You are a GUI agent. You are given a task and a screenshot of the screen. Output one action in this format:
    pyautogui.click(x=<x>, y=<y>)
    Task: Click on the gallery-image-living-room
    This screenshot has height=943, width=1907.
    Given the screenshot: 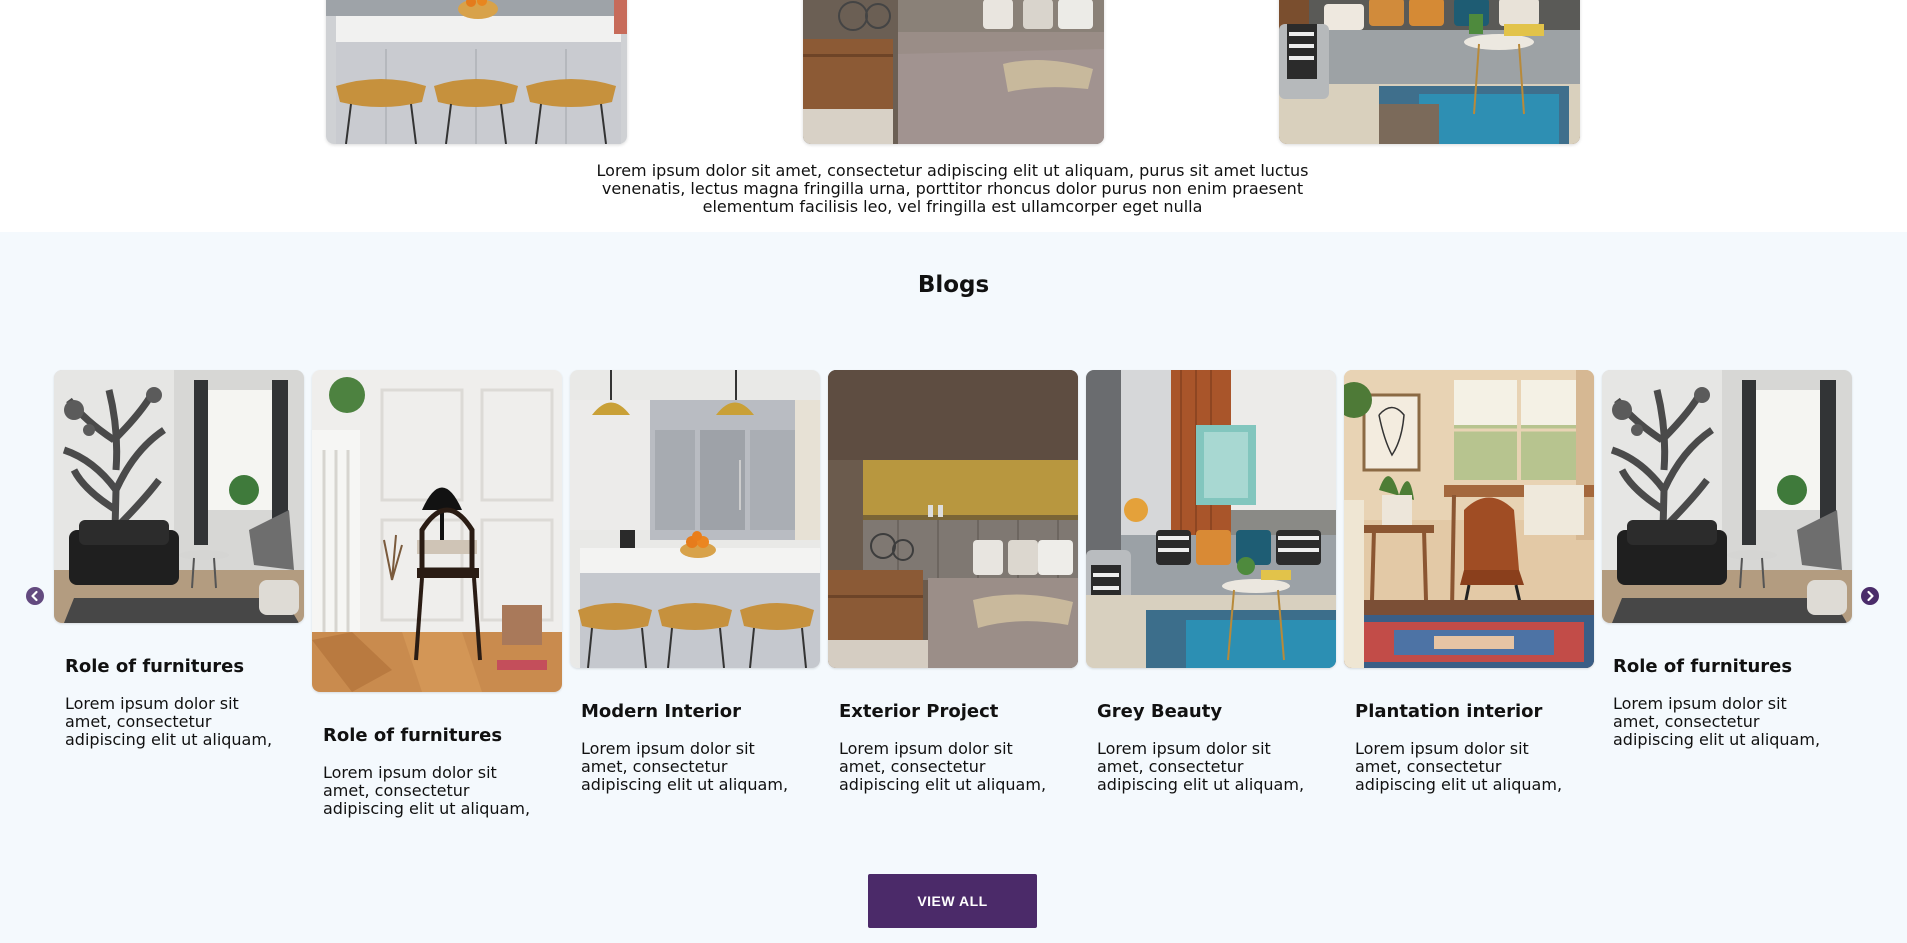 What is the action you would take?
    pyautogui.click(x=1429, y=72)
    